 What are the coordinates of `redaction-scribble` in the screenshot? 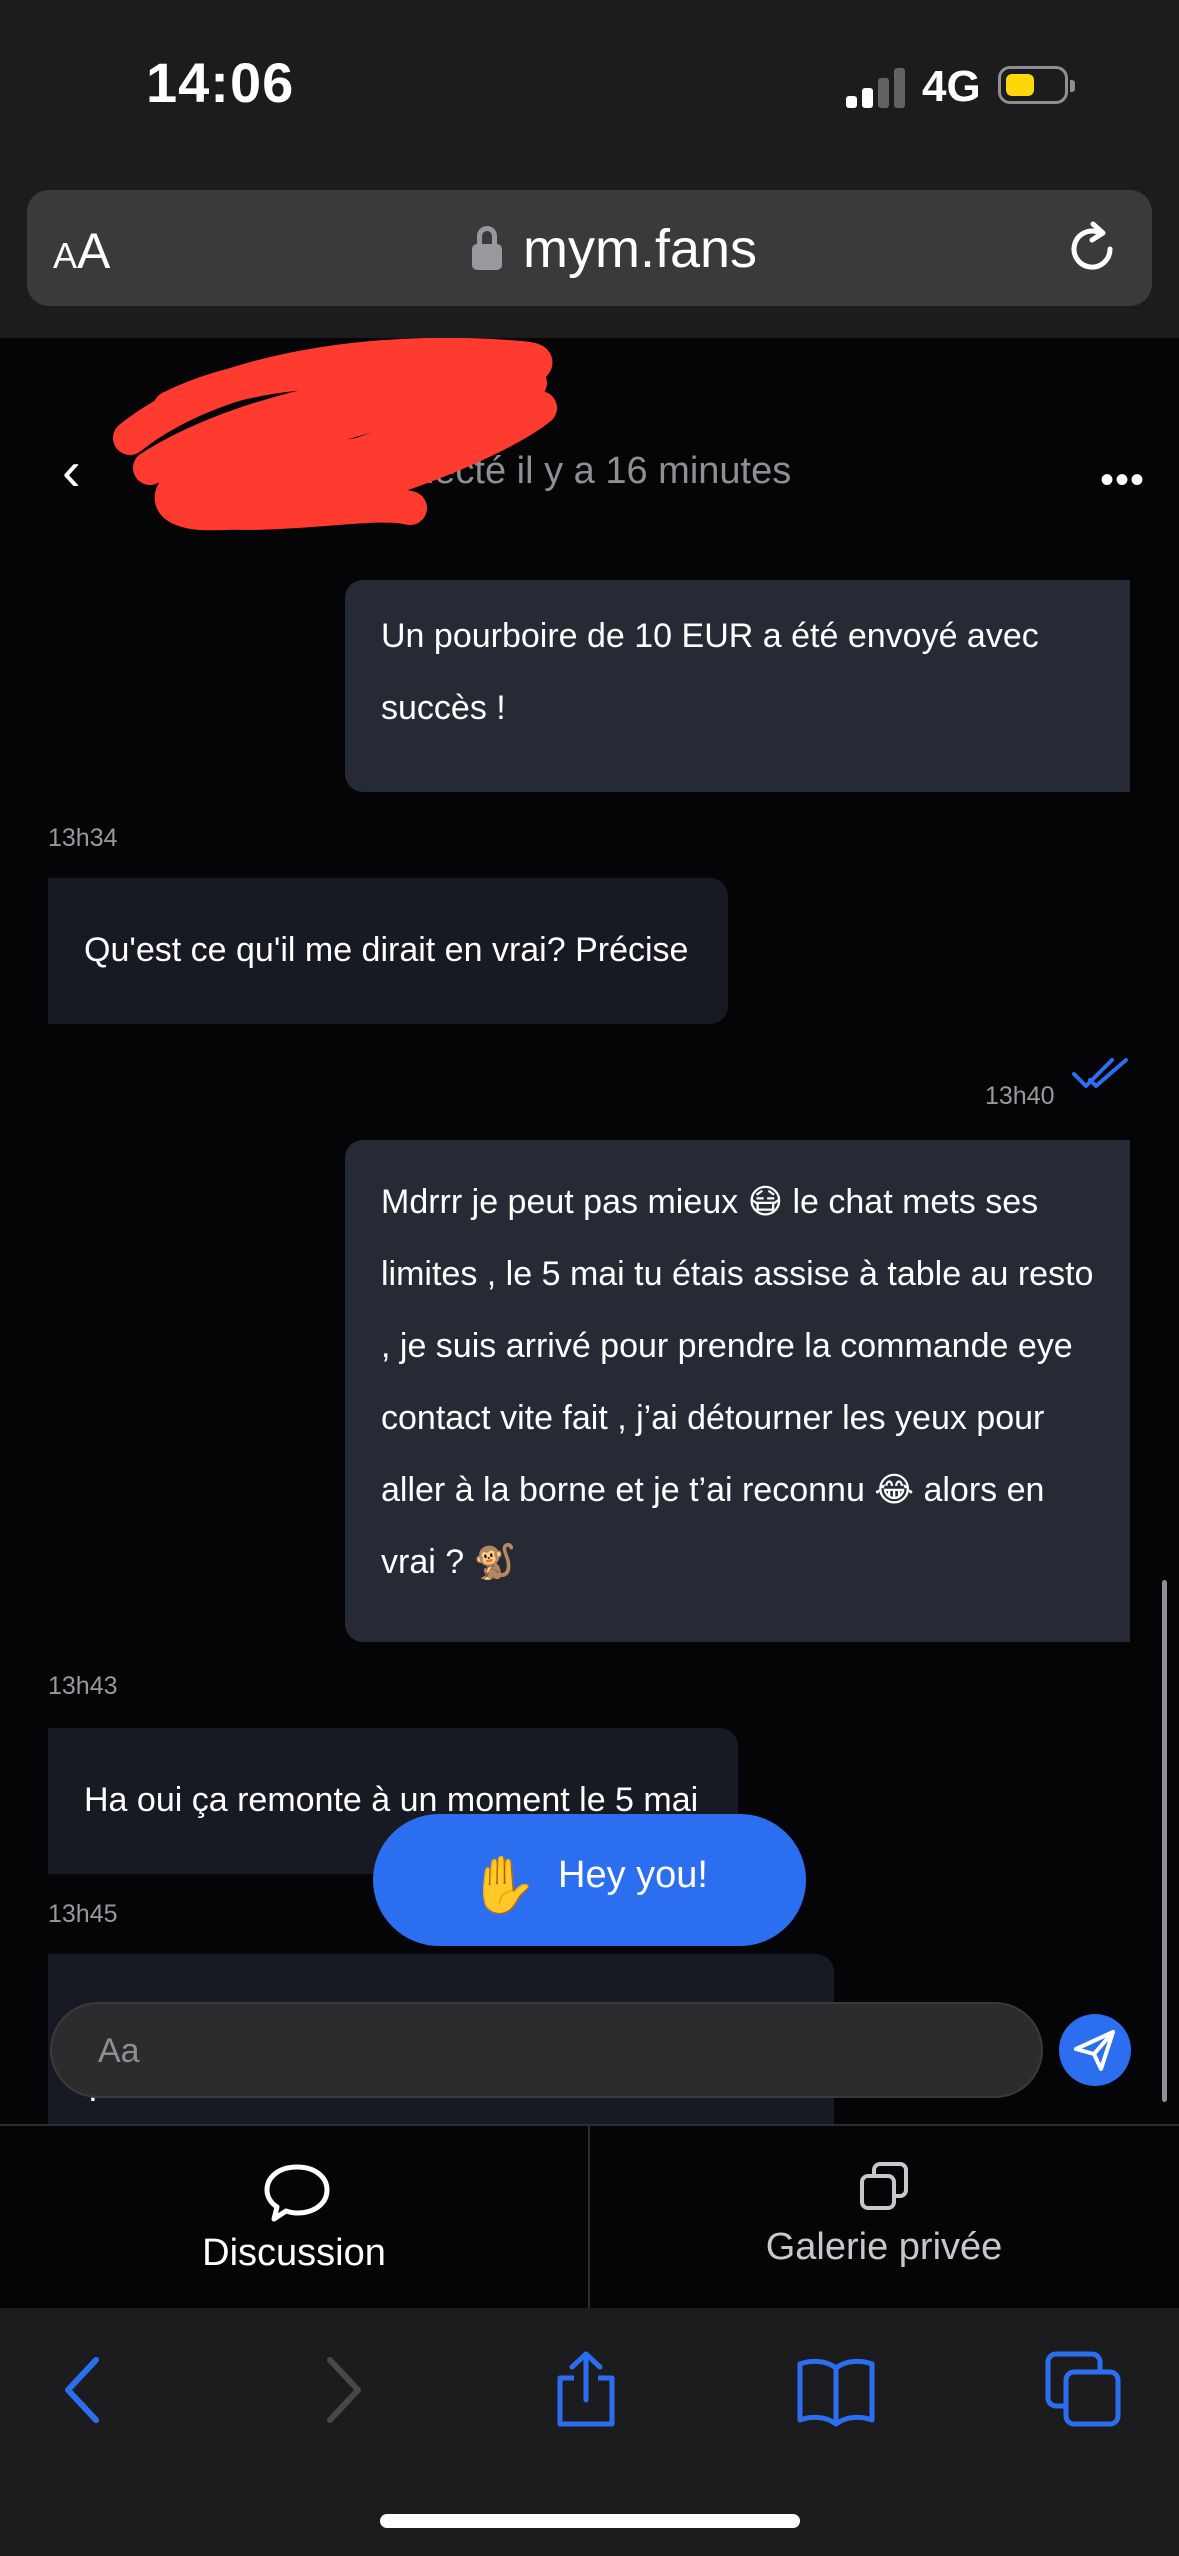 It's located at (335, 434).